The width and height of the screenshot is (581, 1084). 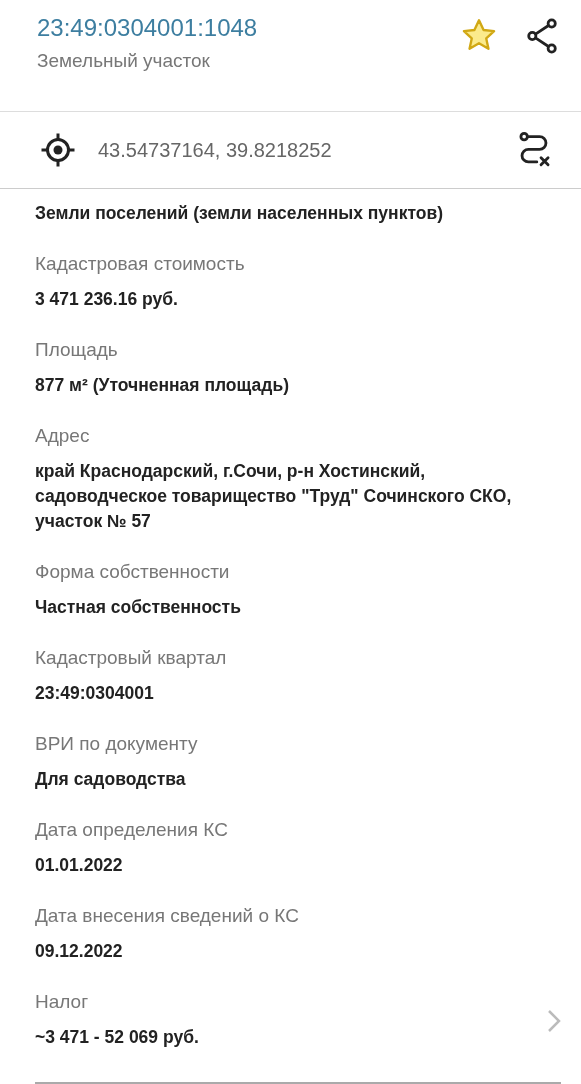 I want to click on field-value: край Краснодарский, г.Сочи, р-н Хостинский, садоводческое товарищество "Труд" Сочинского СКО, участок № 57, so click(x=274, y=496).